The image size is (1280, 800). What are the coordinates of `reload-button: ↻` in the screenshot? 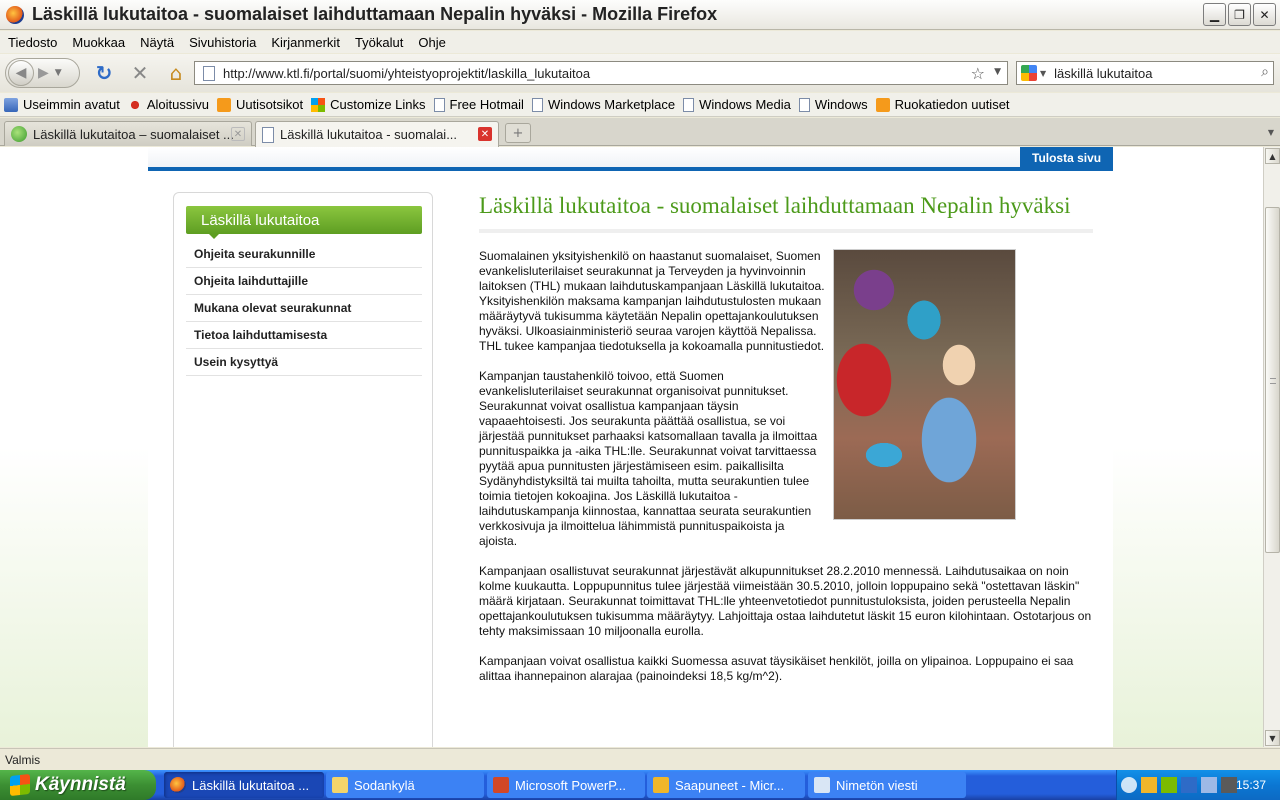 It's located at (104, 73).